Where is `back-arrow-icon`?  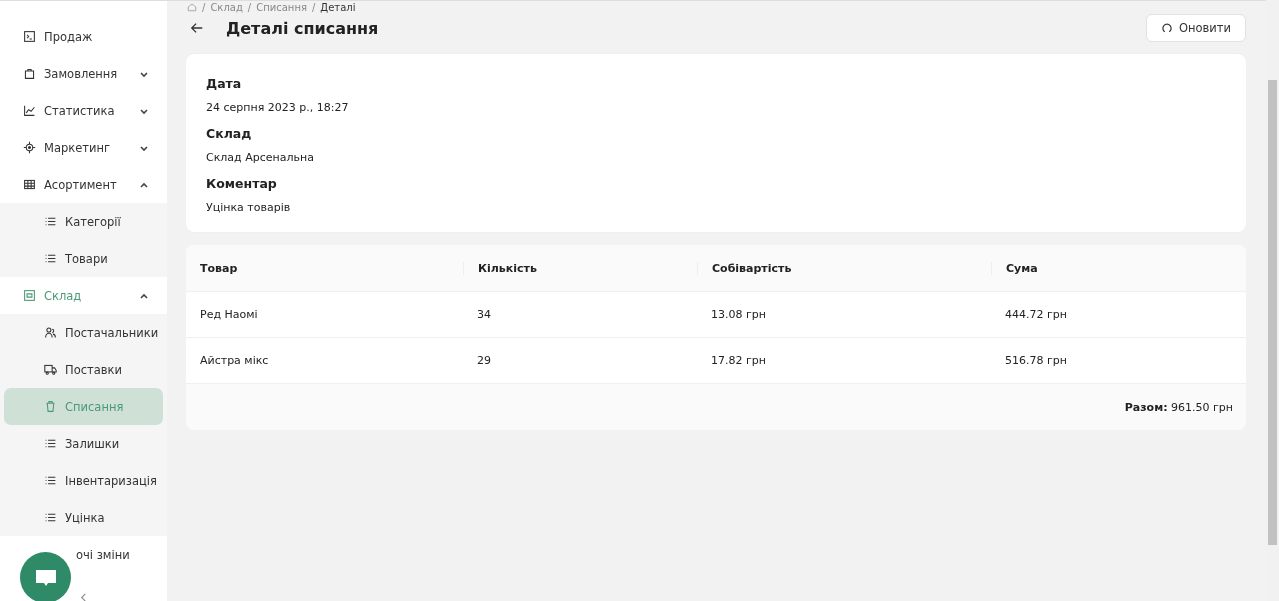 back-arrow-icon is located at coordinates (197, 28).